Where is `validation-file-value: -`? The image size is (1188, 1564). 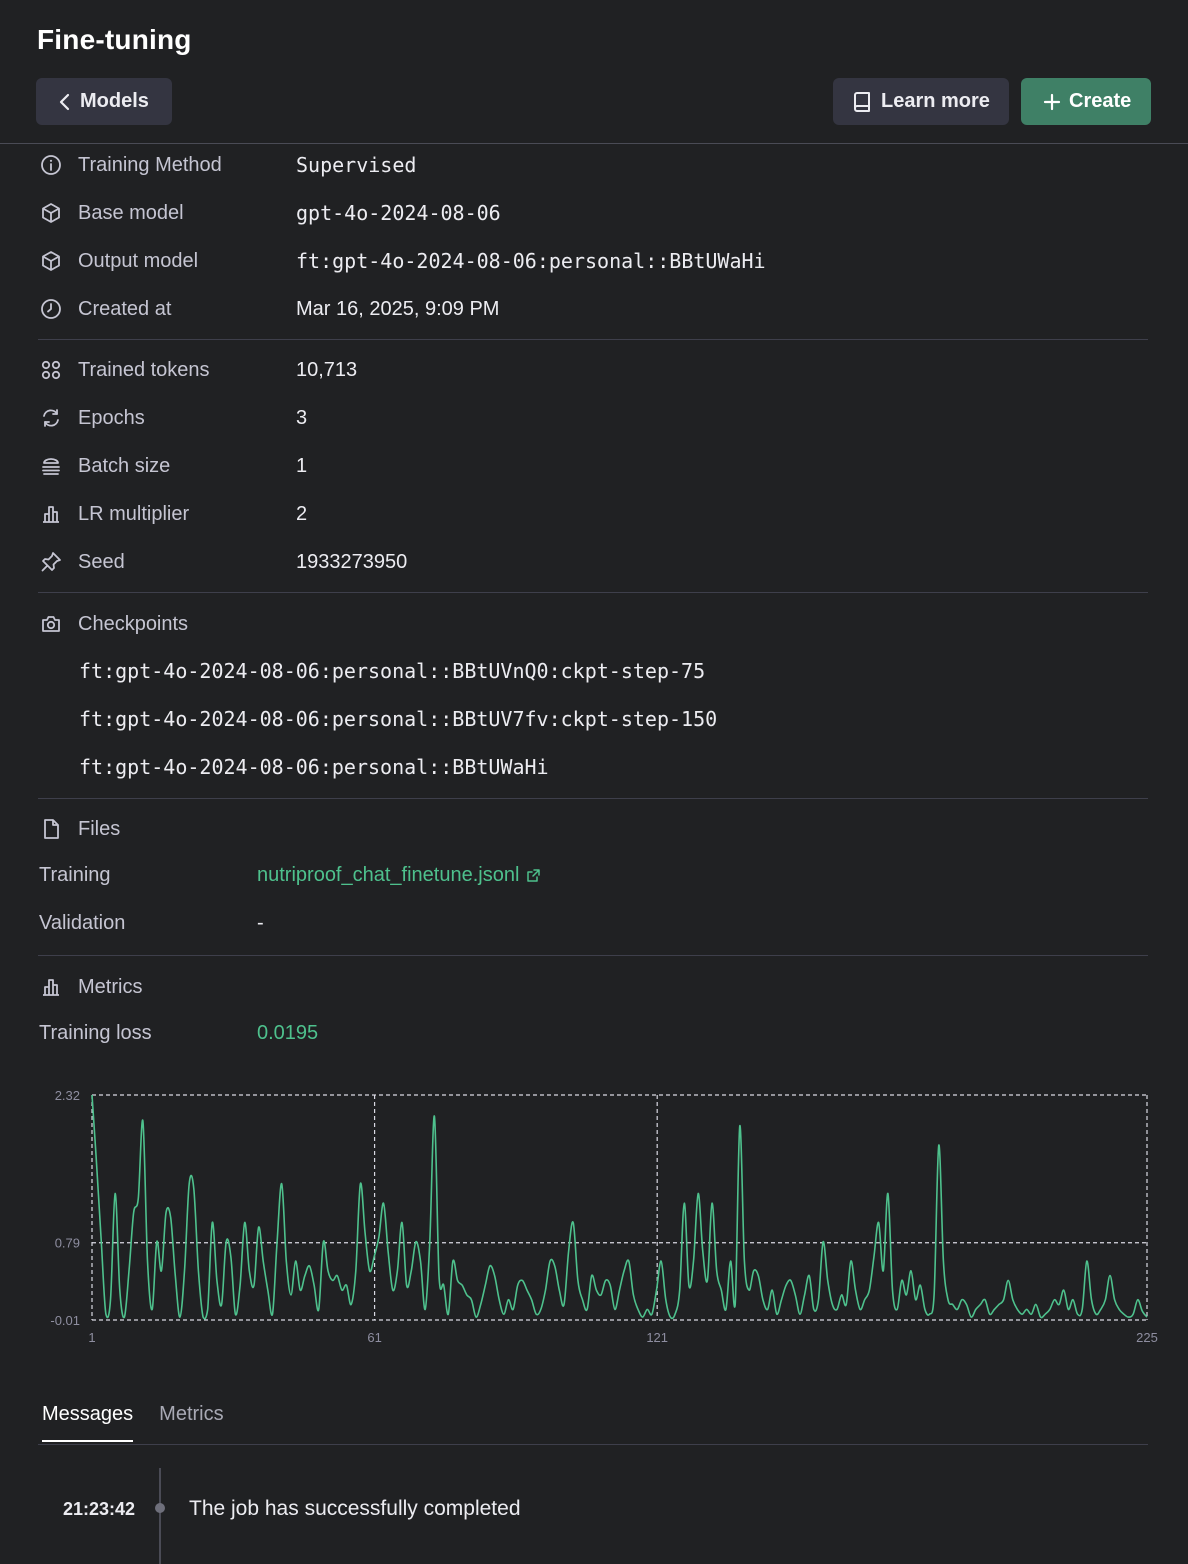 validation-file-value: - is located at coordinates (260, 923).